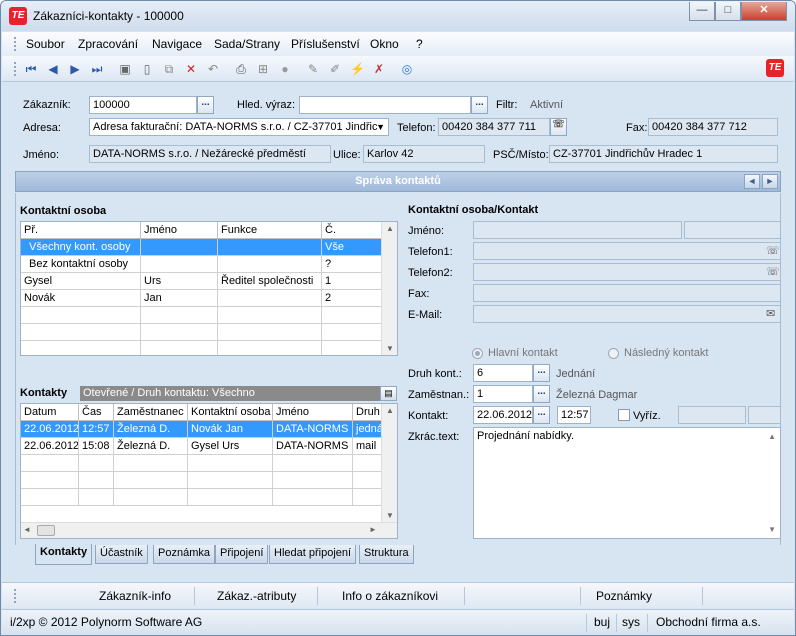 Image resolution: width=796 pixels, height=636 pixels. I want to click on table-cell: 15:08, so click(96, 446).